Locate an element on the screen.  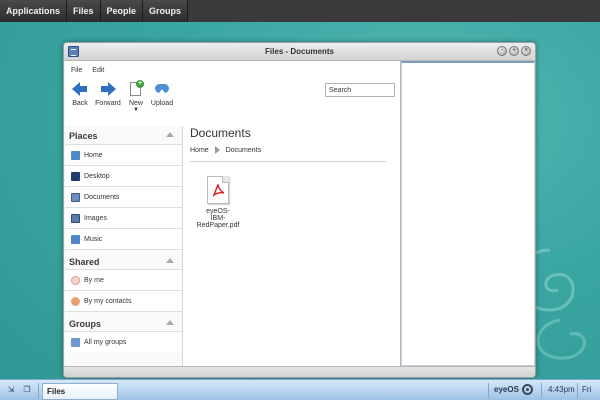
forward-button: Forward is located at coordinates (108, 96).